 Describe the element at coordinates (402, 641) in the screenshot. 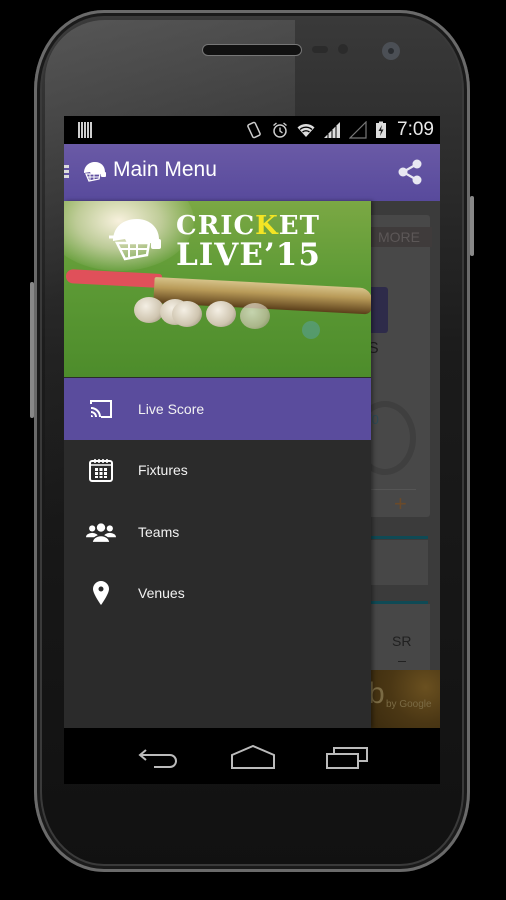

I see `column-header-sr: SR` at that location.